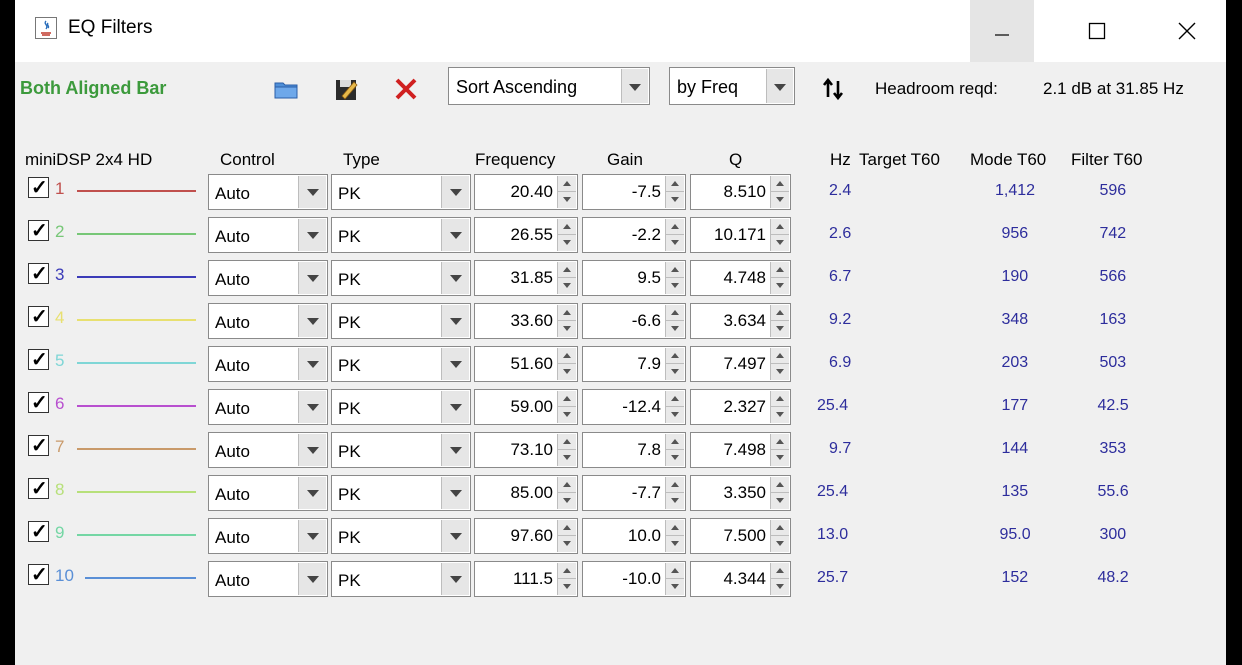  I want to click on q-spinner: 4.748, so click(740, 278).